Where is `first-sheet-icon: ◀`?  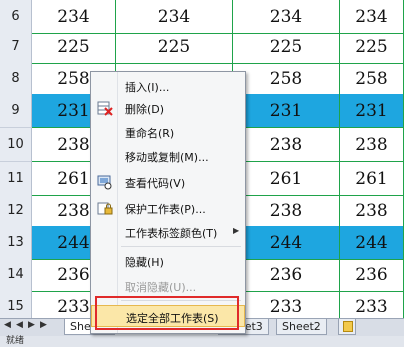
first-sheet-icon: ◀ is located at coordinates (7, 325).